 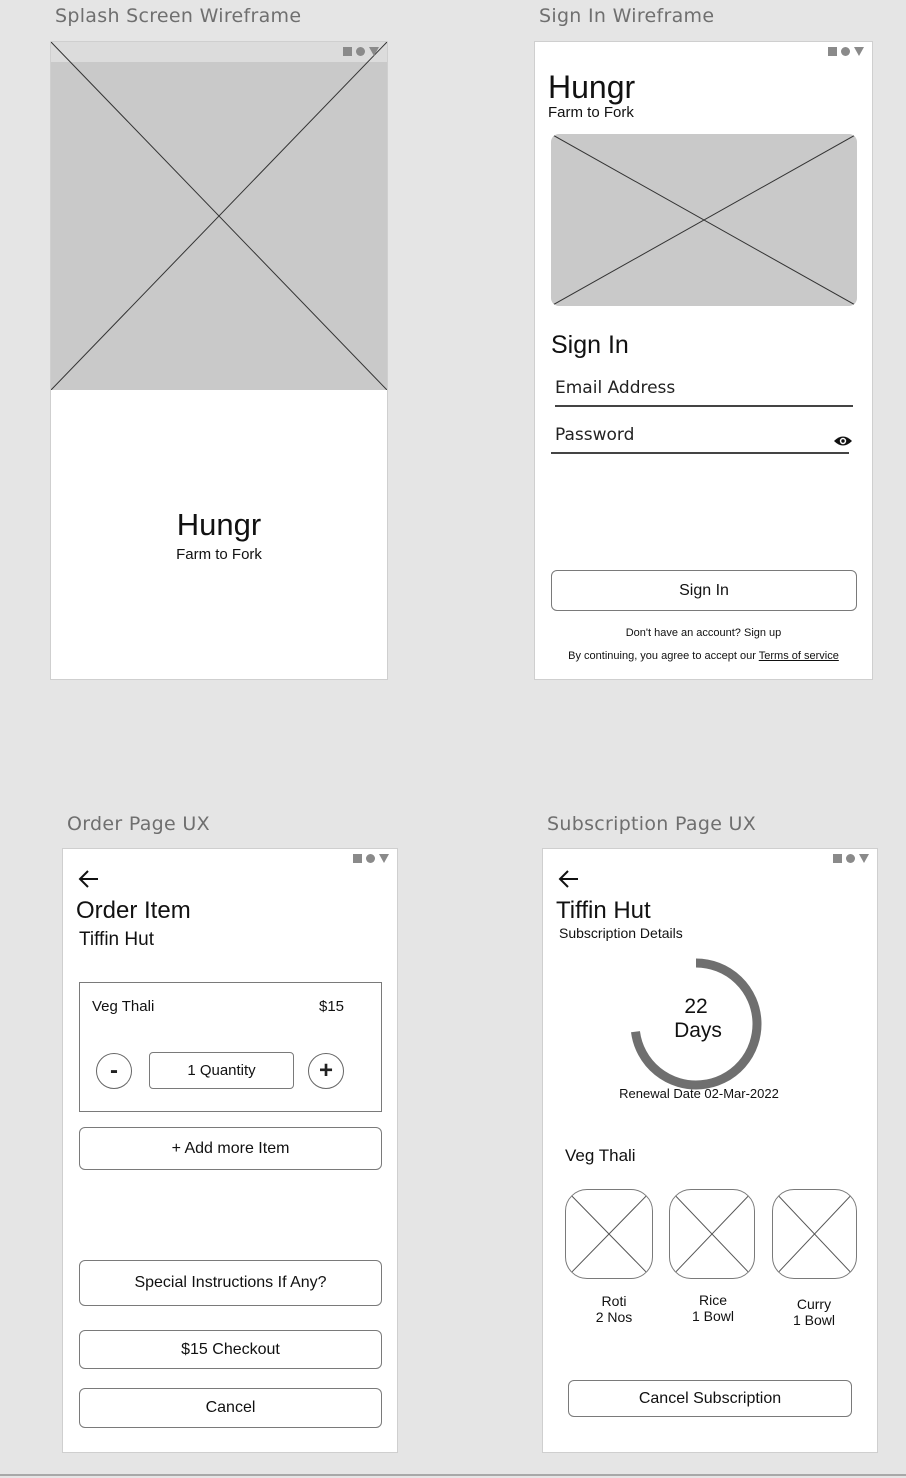 I want to click on meal-item-curry: Curry 1 Bowl, so click(x=814, y=1312).